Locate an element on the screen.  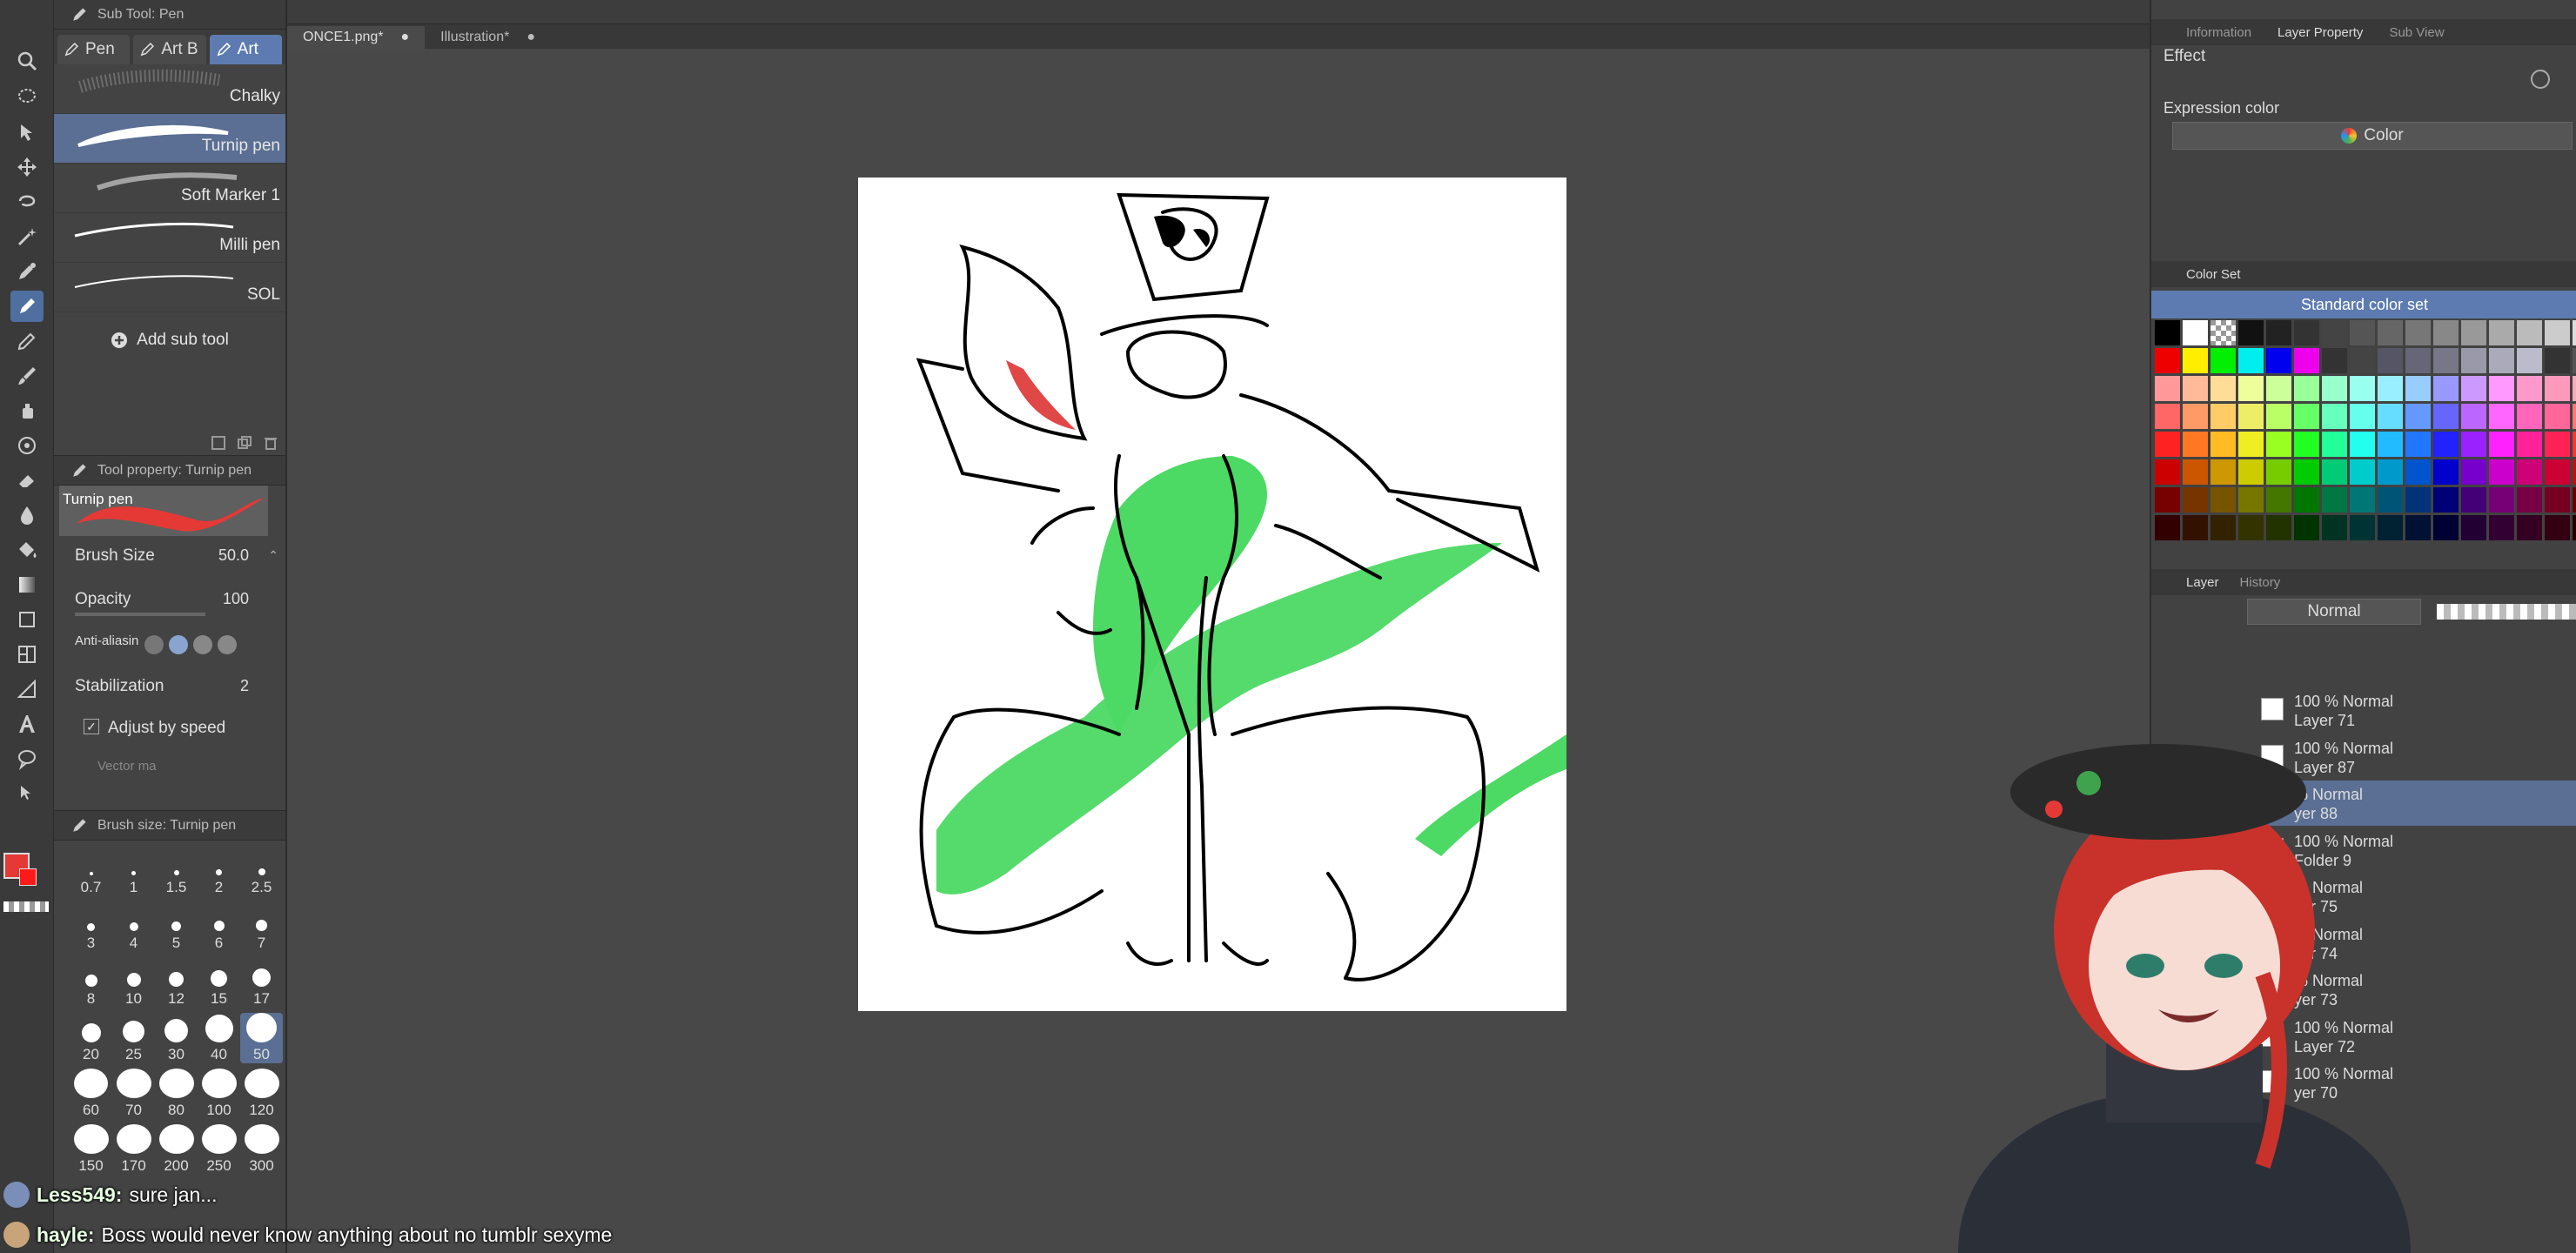
brush-size-option: 25 is located at coordinates (133, 1038).